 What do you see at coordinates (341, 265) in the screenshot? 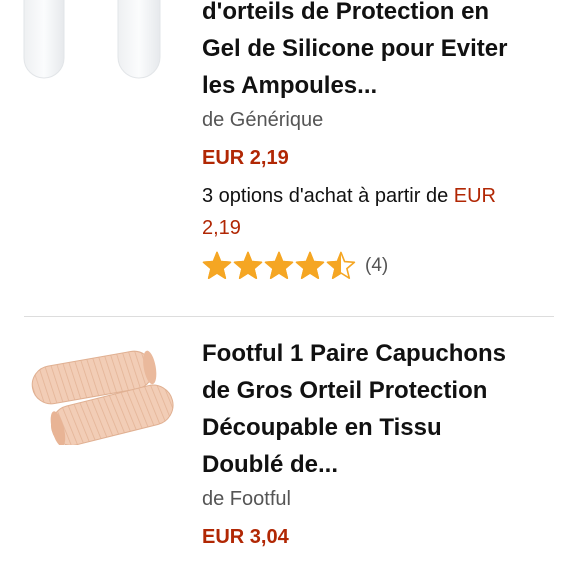
I see `star-half-icon` at bounding box center [341, 265].